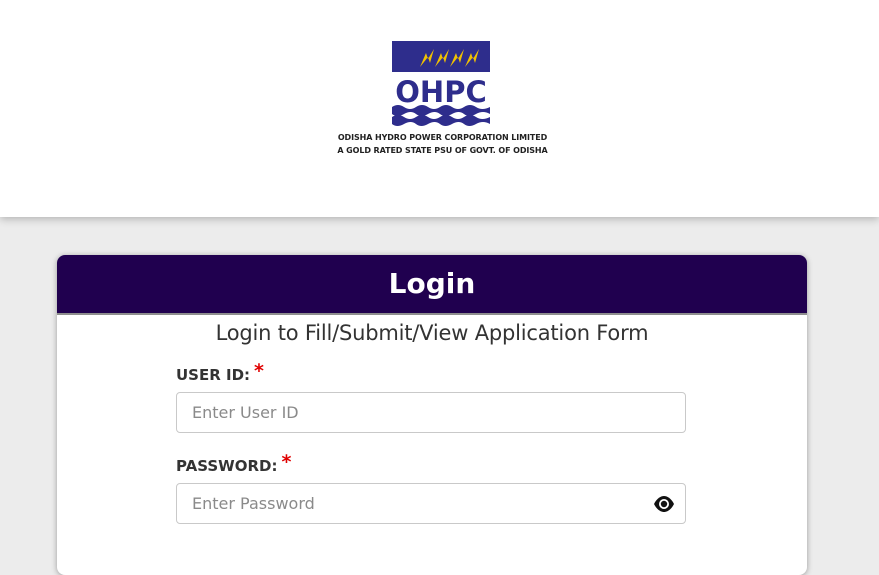  I want to click on ohpc-emblem-icon: OHPC, so click(441, 83).